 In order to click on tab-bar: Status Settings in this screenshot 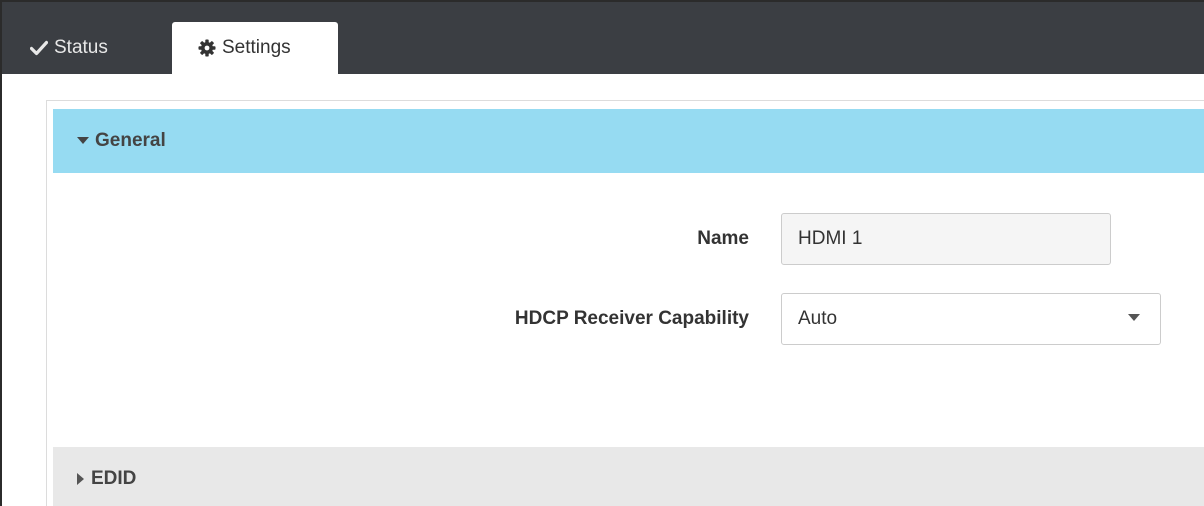, I will do `click(603, 38)`.